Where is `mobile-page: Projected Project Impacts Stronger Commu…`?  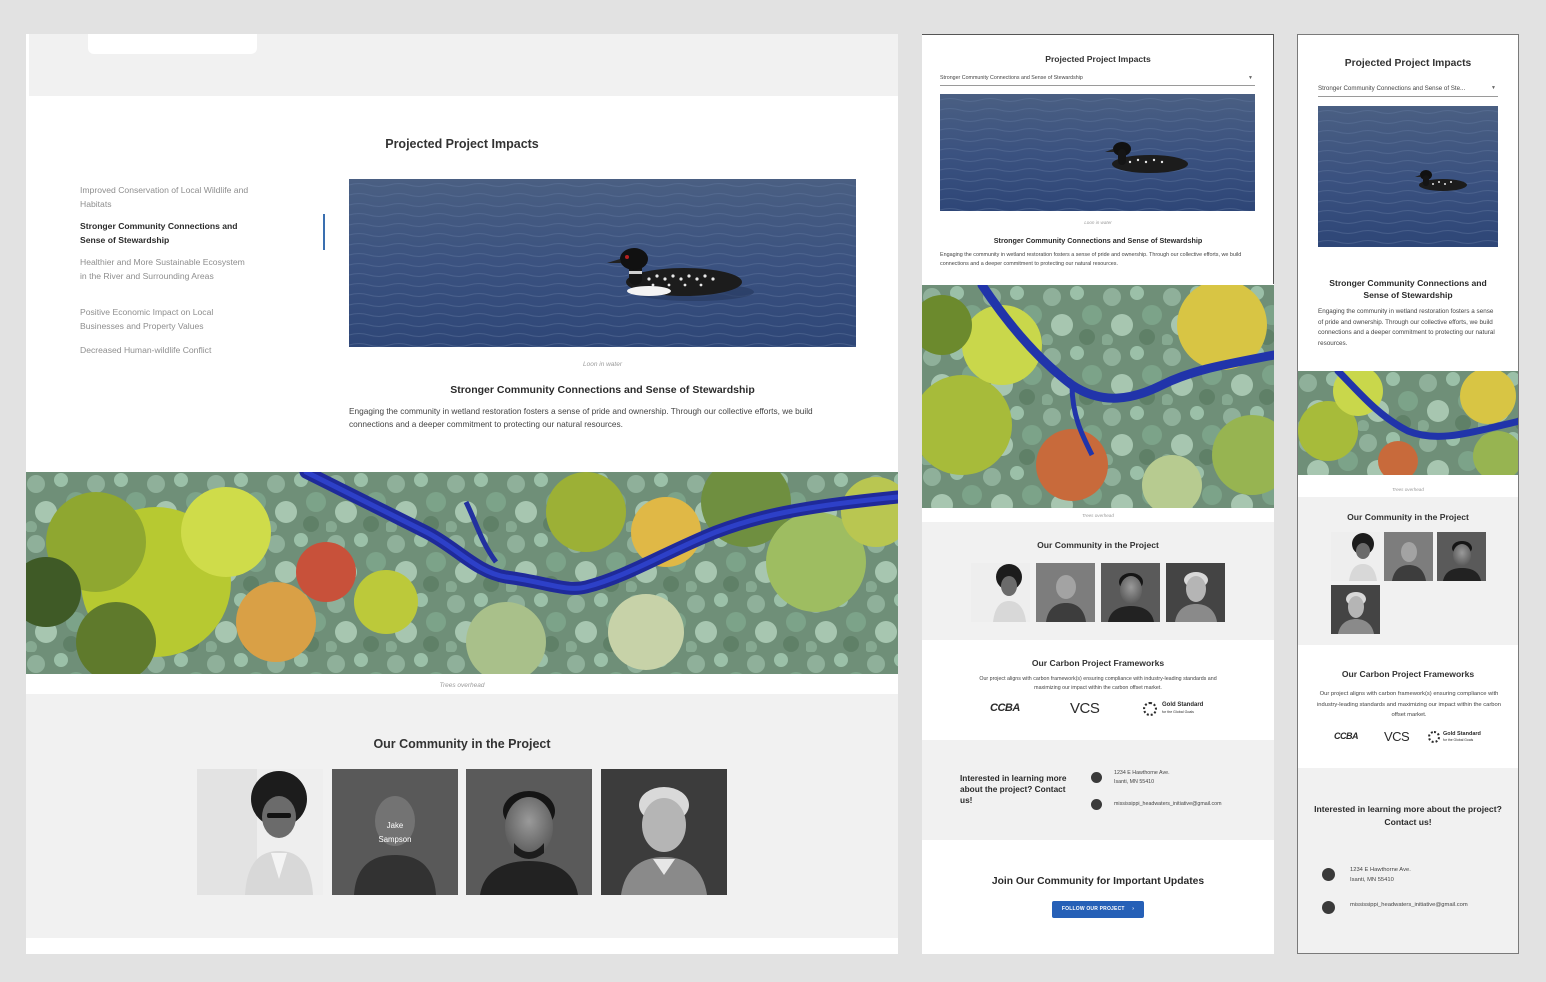 mobile-page: Projected Project Impacts Stronger Commu… is located at coordinates (1408, 494).